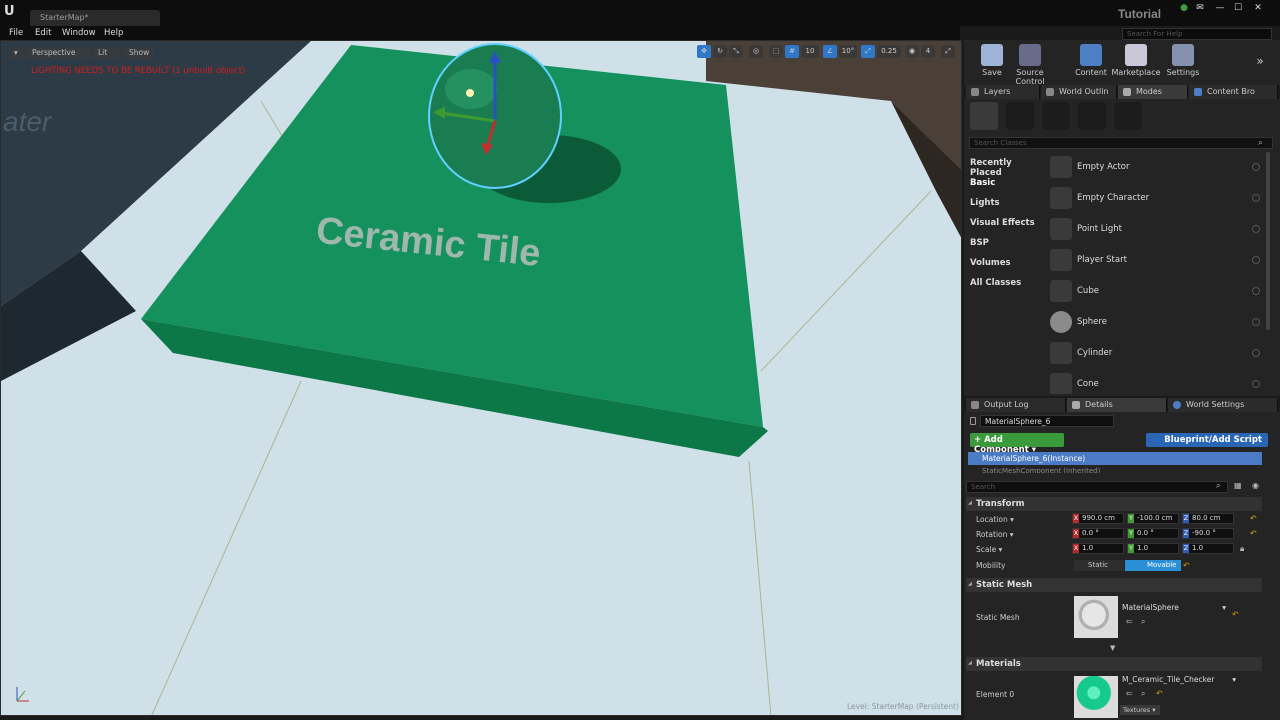  What do you see at coordinates (1174, 608) in the screenshot?
I see `static-mesh-combo: MaterialSphere ▾` at bounding box center [1174, 608].